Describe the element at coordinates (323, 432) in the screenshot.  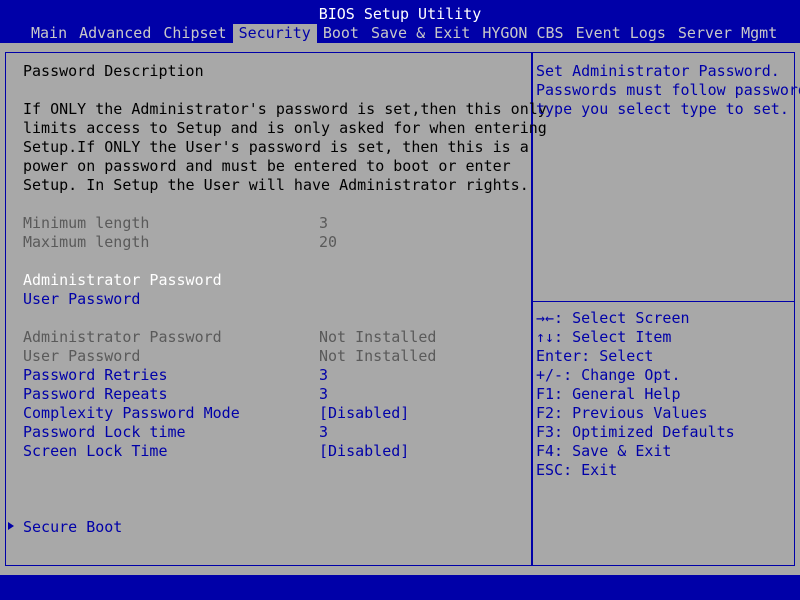
I see `password-lock-time-value: 3` at that location.